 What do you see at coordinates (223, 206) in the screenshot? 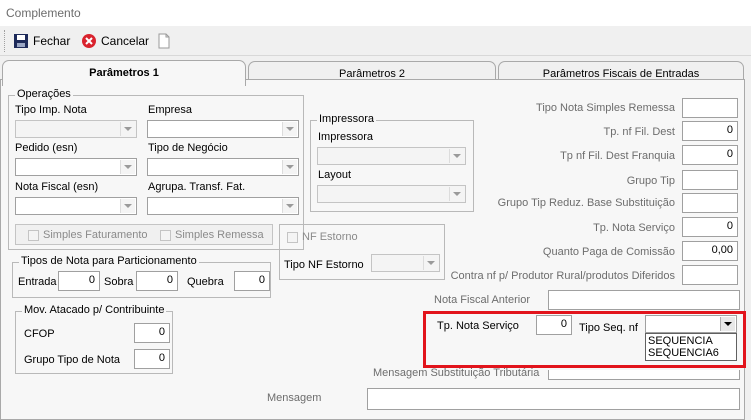
I see `agrupa-combo` at bounding box center [223, 206].